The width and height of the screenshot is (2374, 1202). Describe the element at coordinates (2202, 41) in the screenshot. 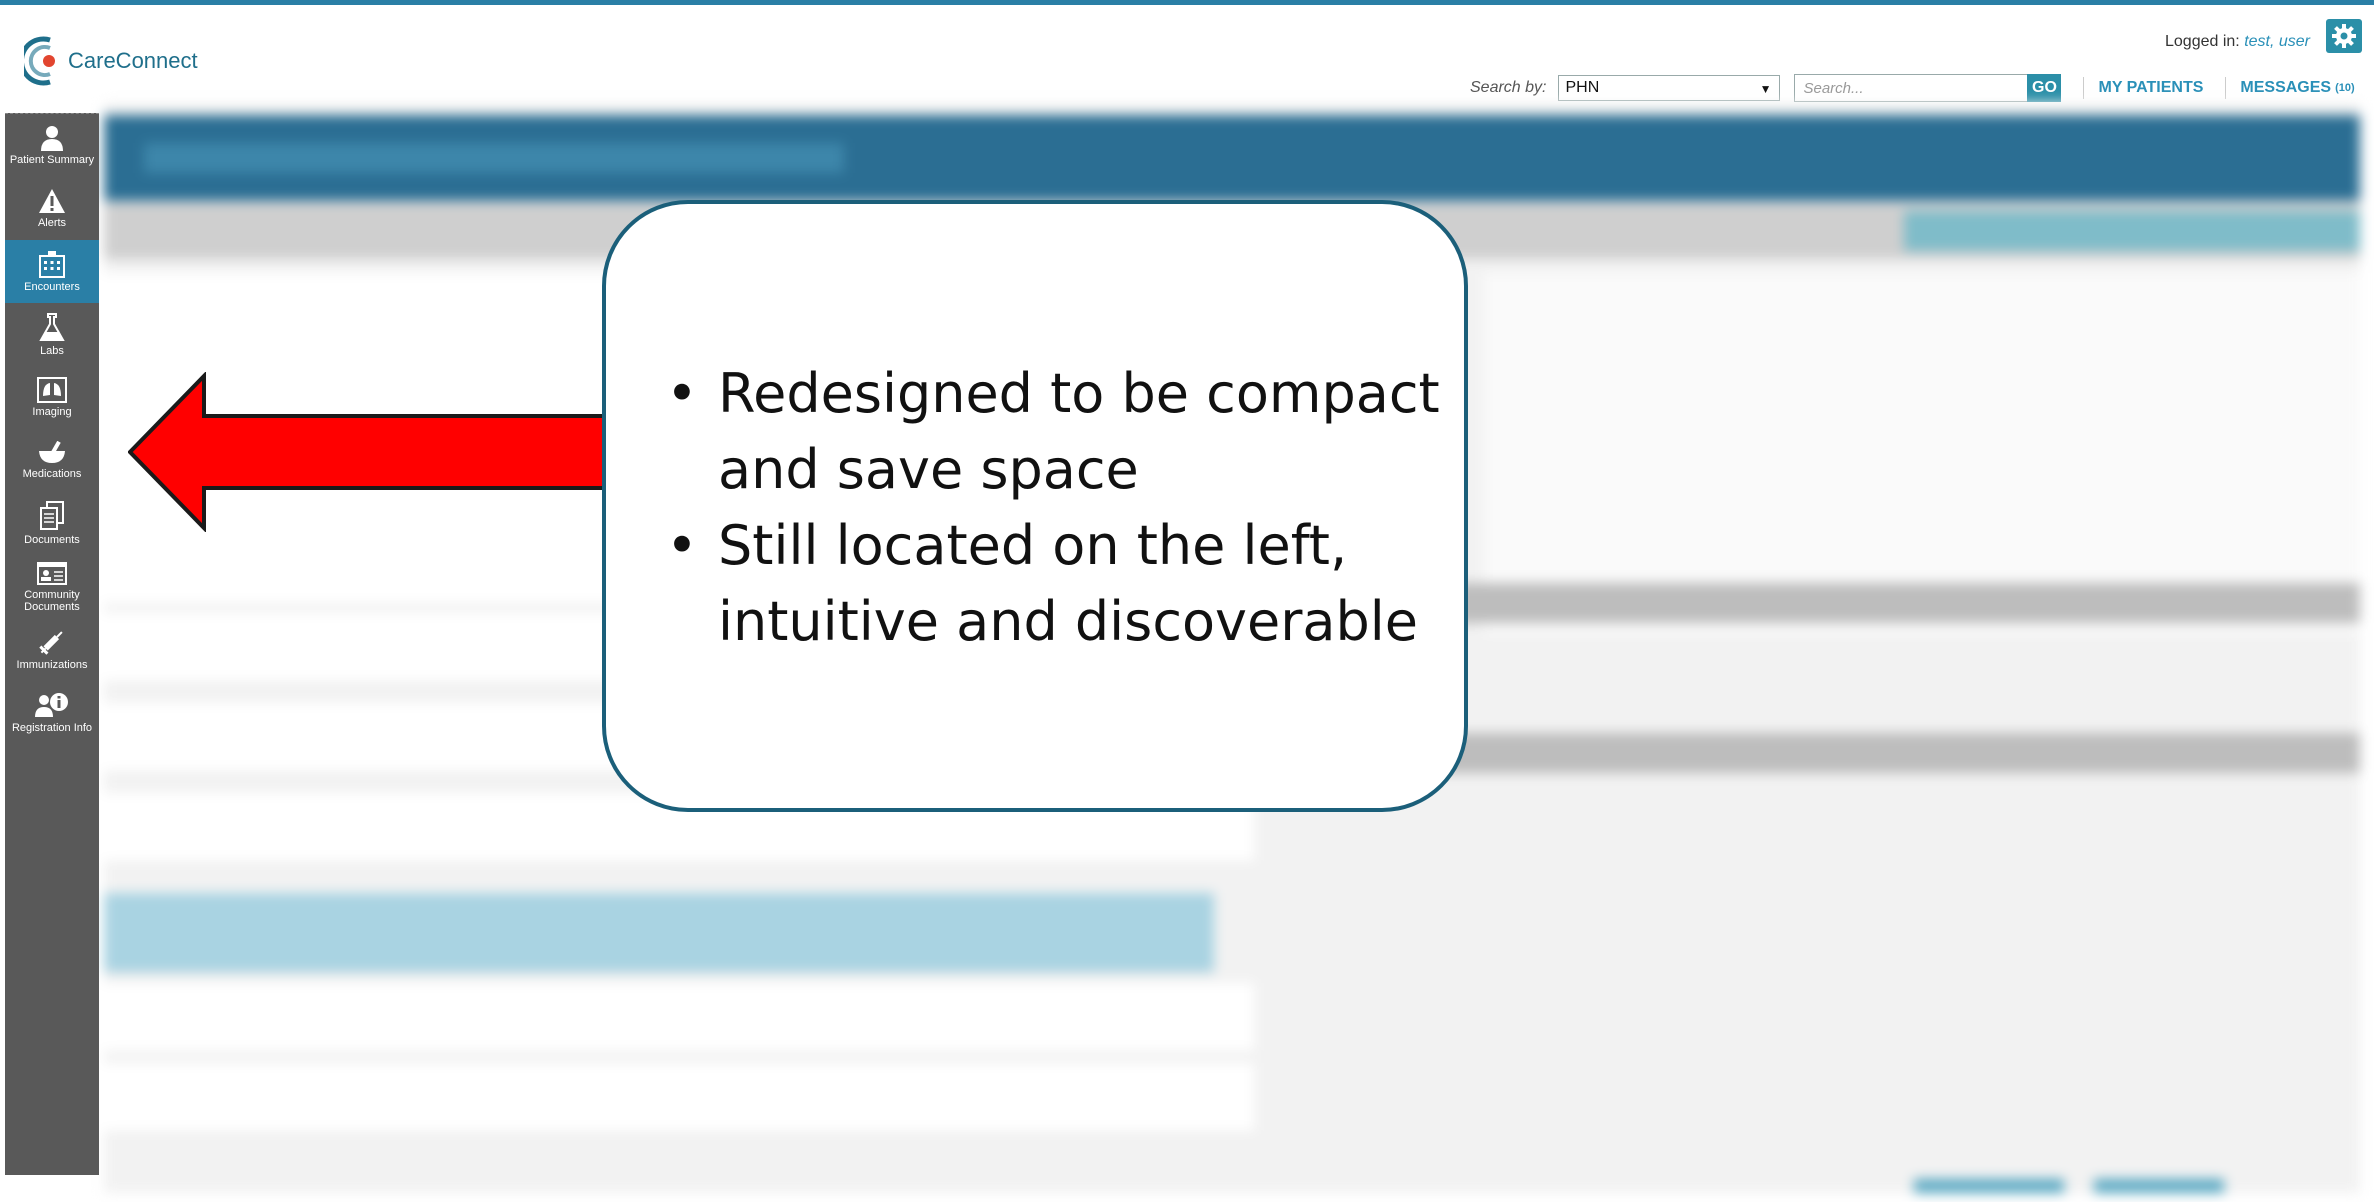

I see `logged-in-label: Logged in:` at that location.